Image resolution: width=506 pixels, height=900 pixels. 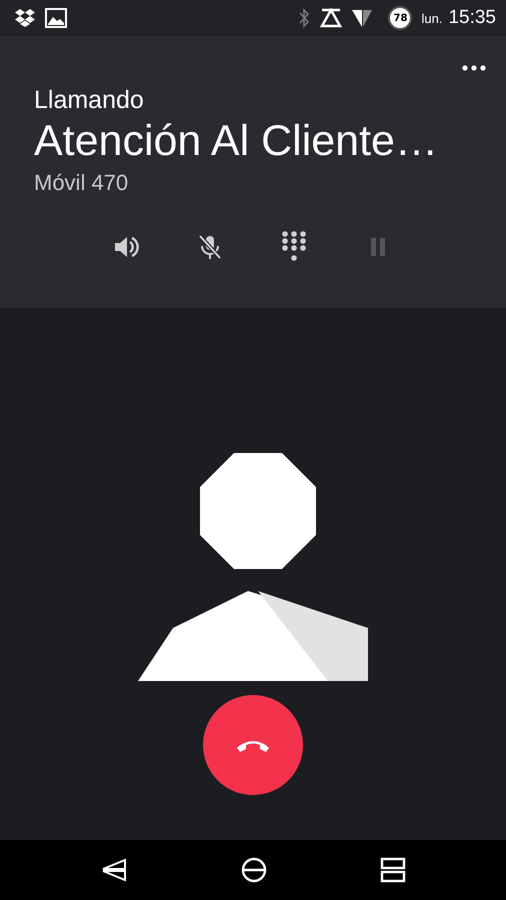 I want to click on dialpad-icon, so click(x=294, y=247).